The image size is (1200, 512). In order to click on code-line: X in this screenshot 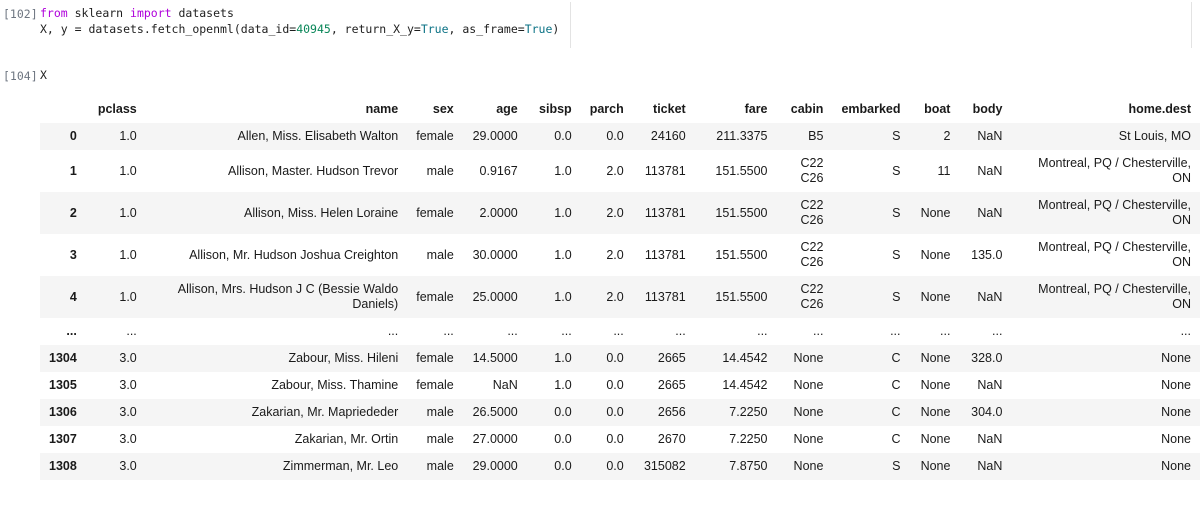, I will do `click(43, 75)`.